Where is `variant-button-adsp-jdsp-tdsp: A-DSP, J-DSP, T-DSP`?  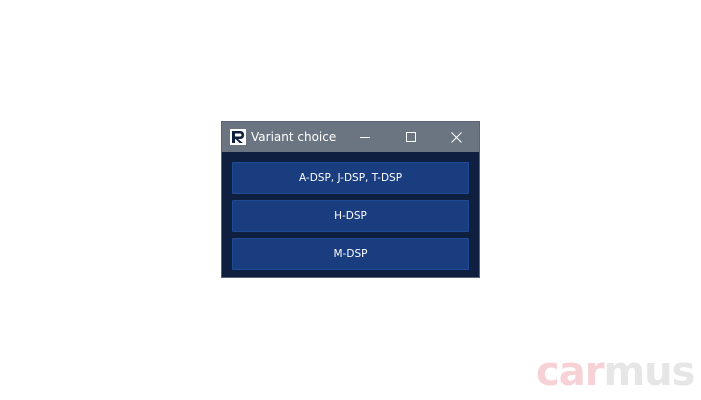
variant-button-adsp-jdsp-tdsp: A-DSP, J-DSP, T-DSP is located at coordinates (350, 178).